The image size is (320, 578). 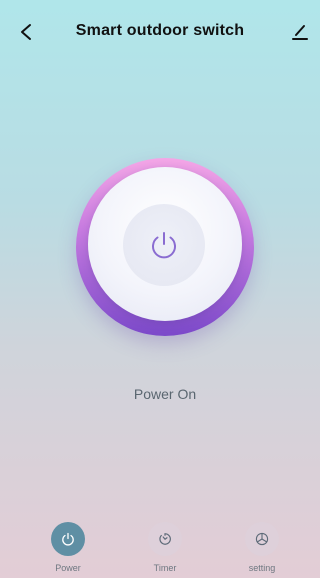 I want to click on back-button, so click(x=26, y=32).